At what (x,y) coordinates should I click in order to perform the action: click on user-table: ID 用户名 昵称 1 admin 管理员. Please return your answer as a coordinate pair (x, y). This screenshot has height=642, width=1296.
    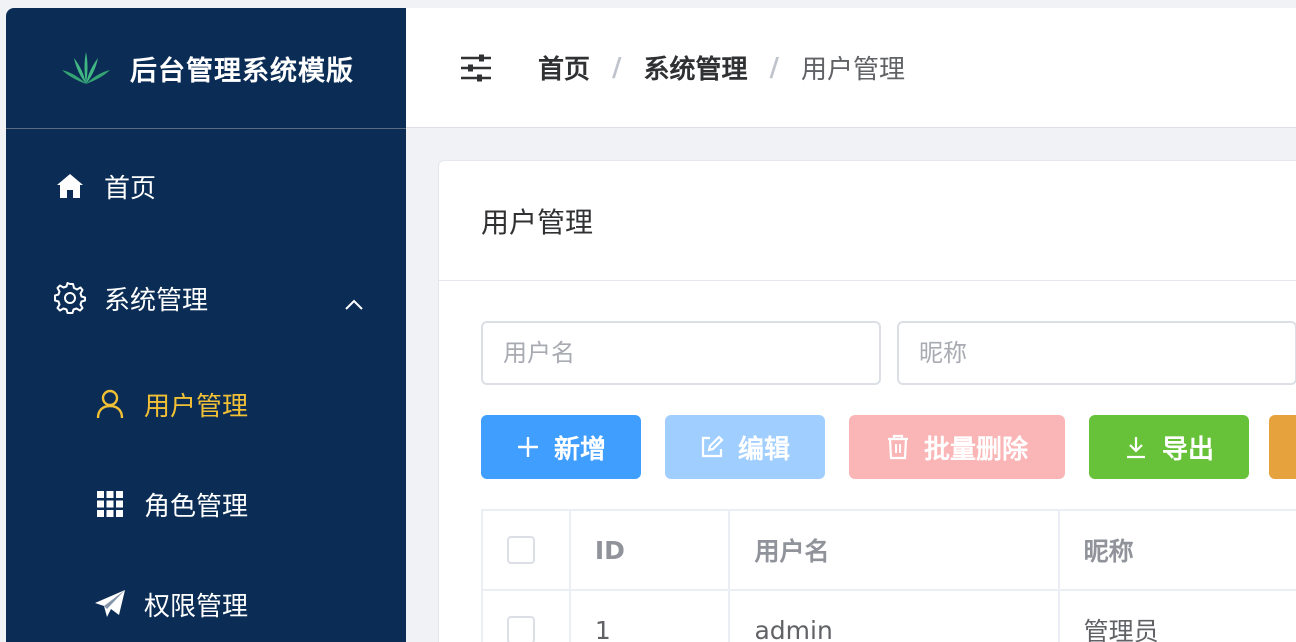
    Looking at the image, I should click on (888, 575).